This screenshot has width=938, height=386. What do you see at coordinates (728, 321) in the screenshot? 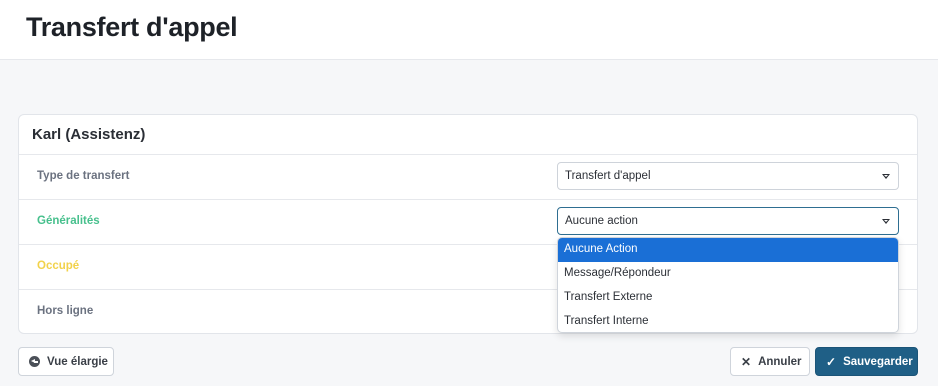
I see `dropdown-option-internal-transfer: Transfert Interne` at bounding box center [728, 321].